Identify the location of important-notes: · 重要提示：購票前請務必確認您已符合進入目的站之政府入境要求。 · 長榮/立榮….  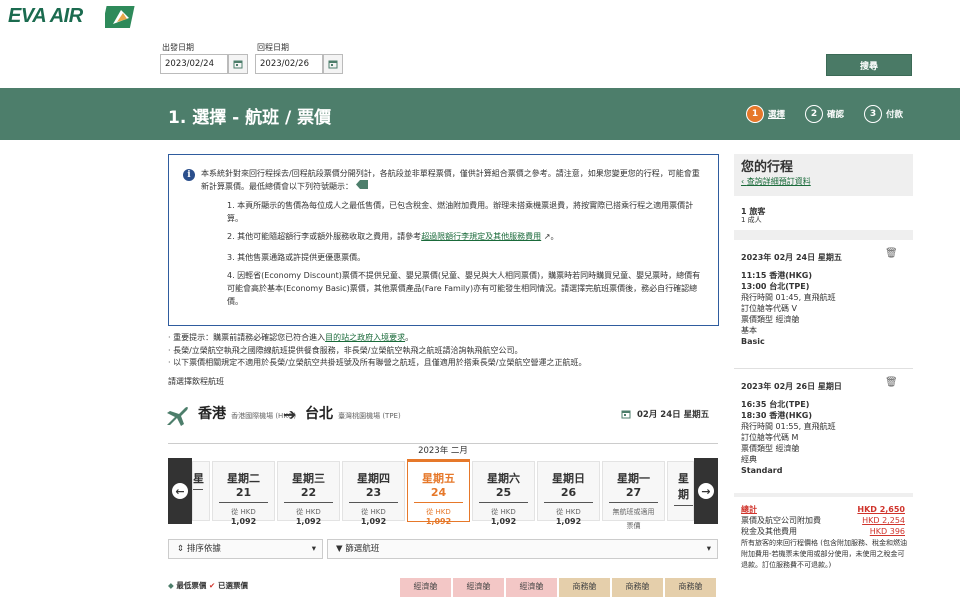
(448, 360).